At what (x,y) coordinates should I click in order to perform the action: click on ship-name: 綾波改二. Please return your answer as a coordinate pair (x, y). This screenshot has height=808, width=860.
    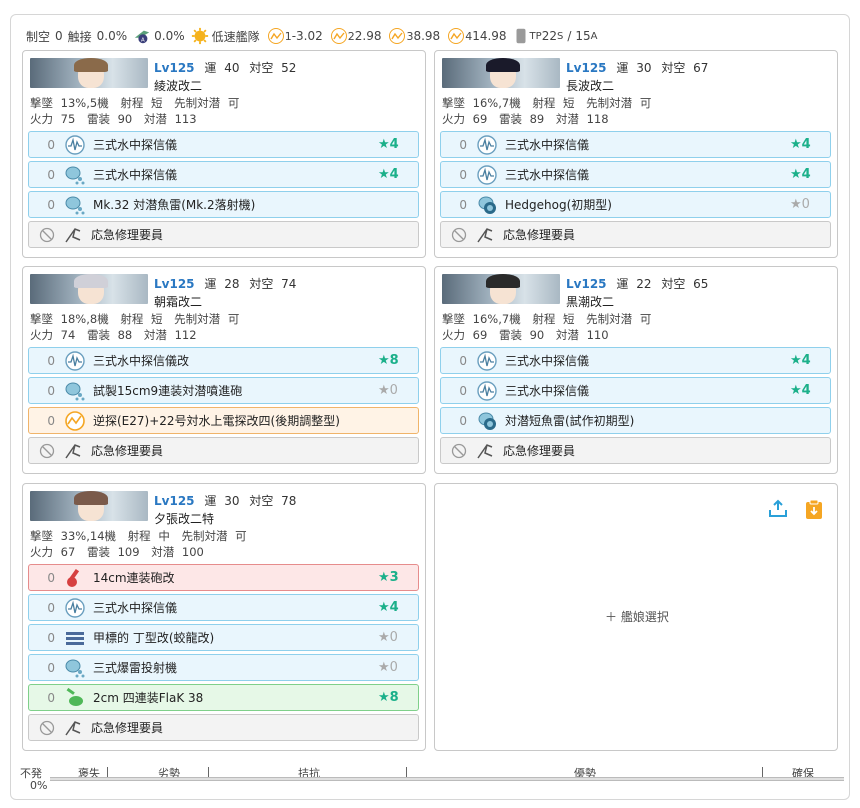
    Looking at the image, I should click on (178, 85).